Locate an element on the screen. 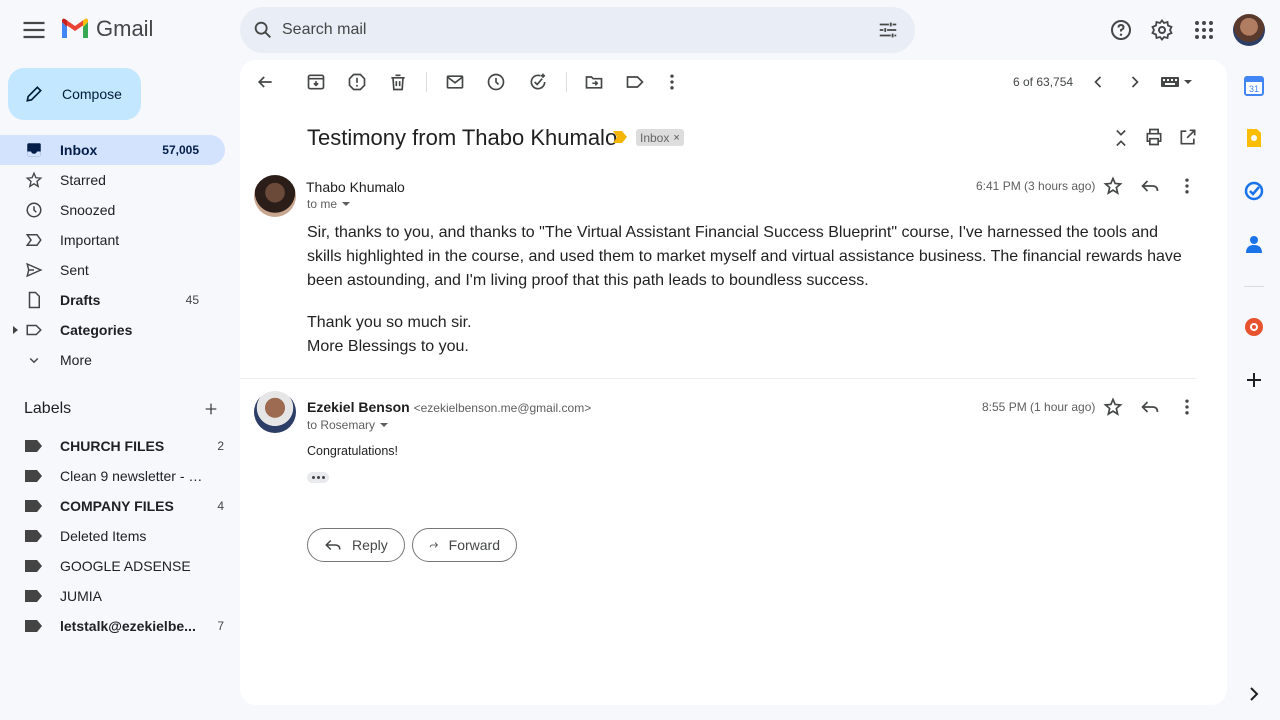  sidebar-item-label: More is located at coordinates (76, 360).